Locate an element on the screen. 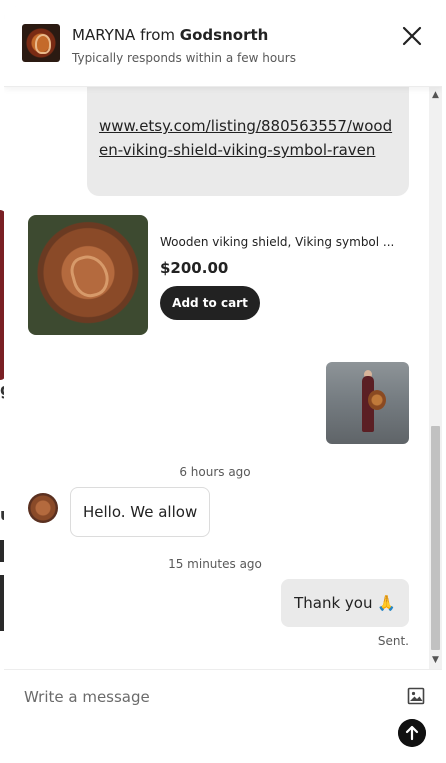  sender-avatar is located at coordinates (43, 508).